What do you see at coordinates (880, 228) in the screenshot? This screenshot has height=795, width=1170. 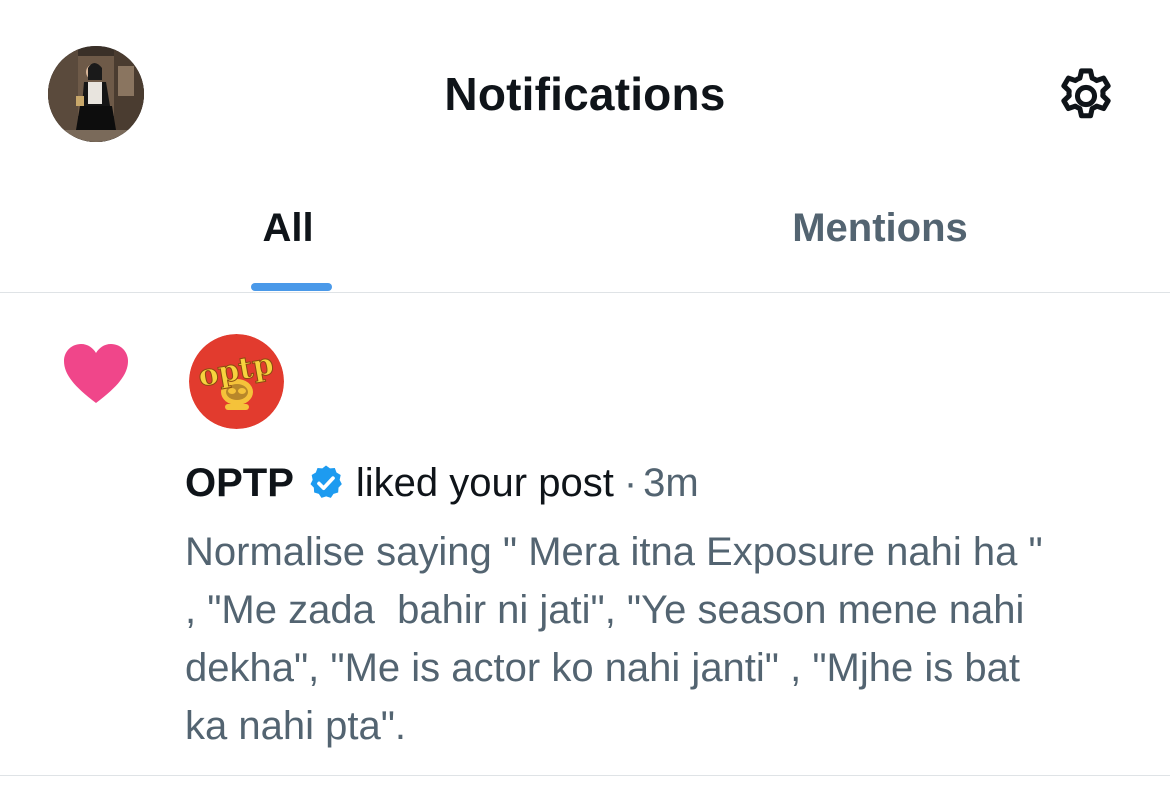 I see `tab-mentions-label: Mentions` at bounding box center [880, 228].